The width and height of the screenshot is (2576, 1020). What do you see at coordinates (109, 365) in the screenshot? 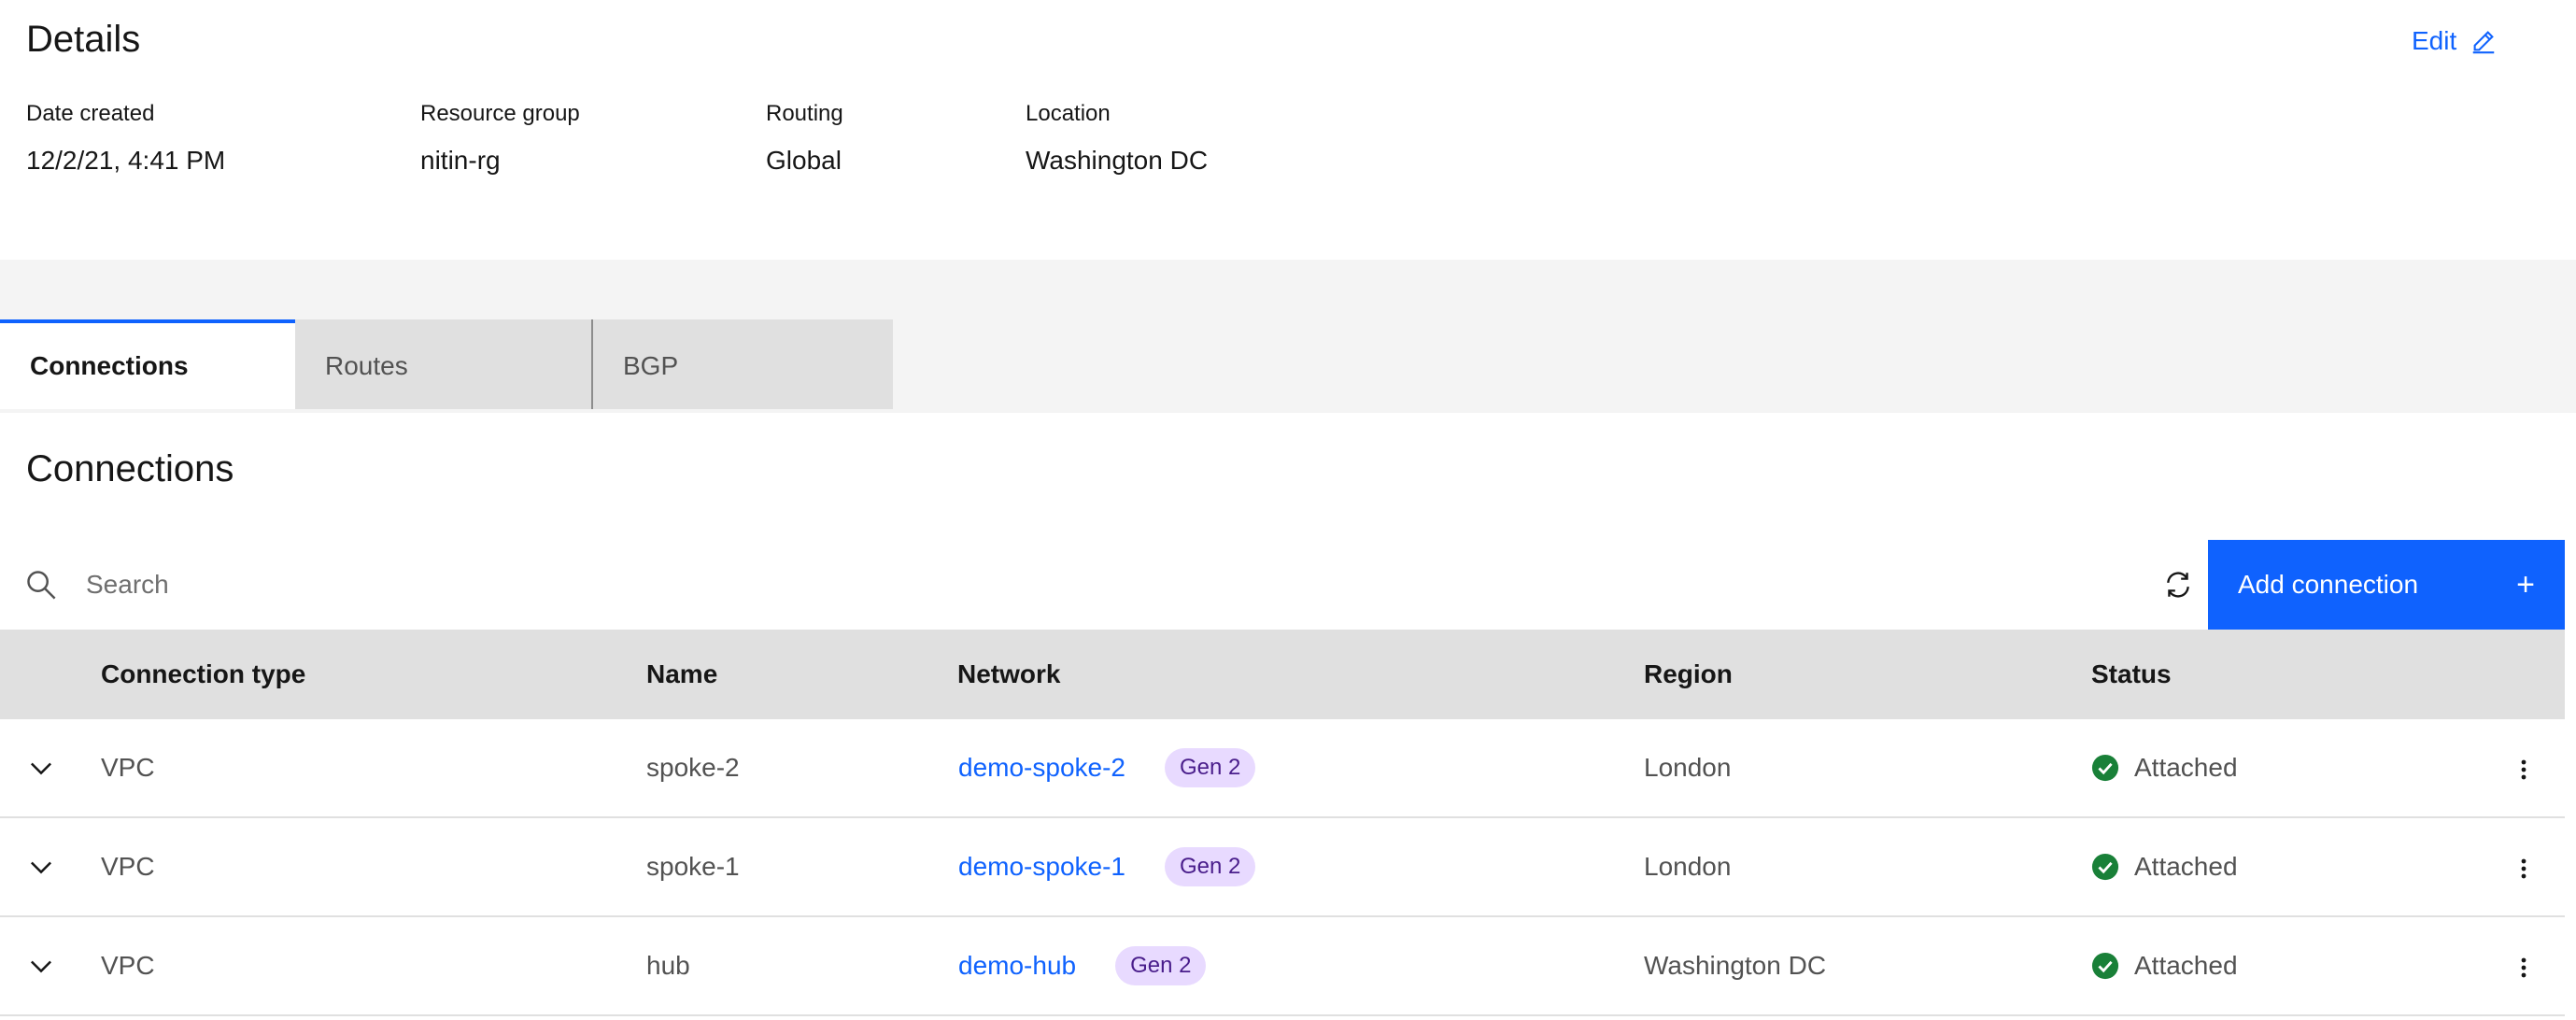
I see `tab-label: Connections` at bounding box center [109, 365].